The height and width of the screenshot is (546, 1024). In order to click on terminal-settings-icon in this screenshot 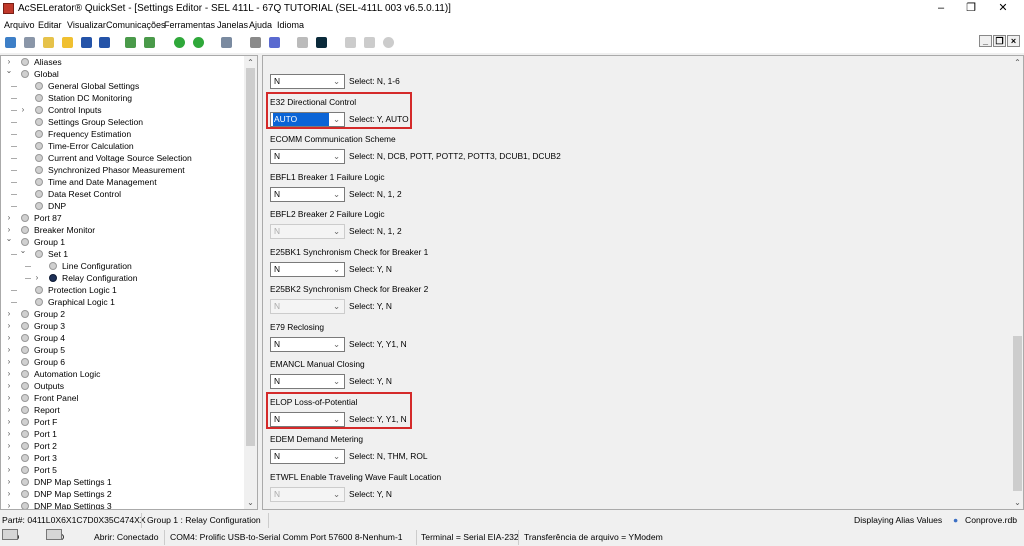, I will do `click(226, 42)`.